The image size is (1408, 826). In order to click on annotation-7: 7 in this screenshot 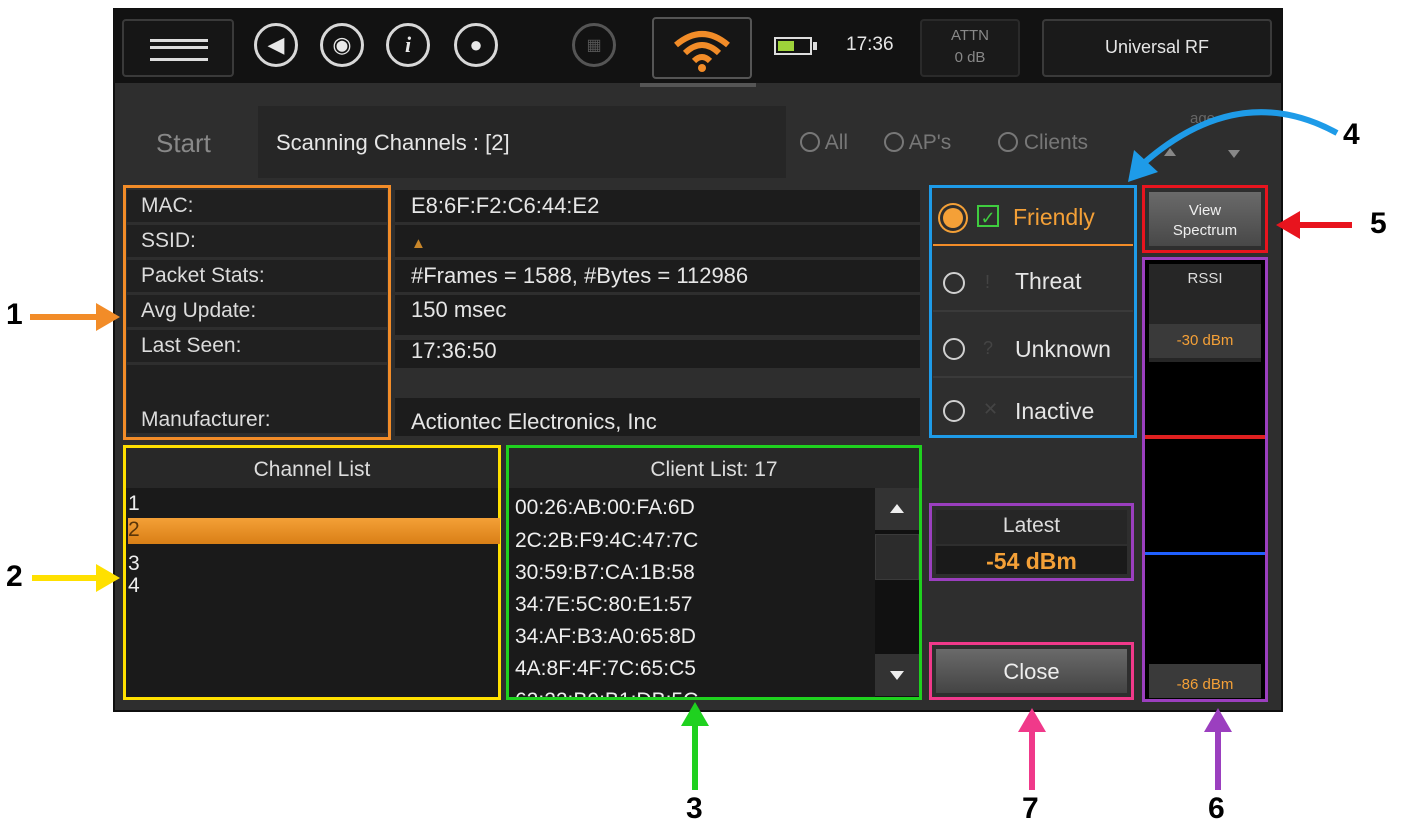, I will do `click(1030, 808)`.